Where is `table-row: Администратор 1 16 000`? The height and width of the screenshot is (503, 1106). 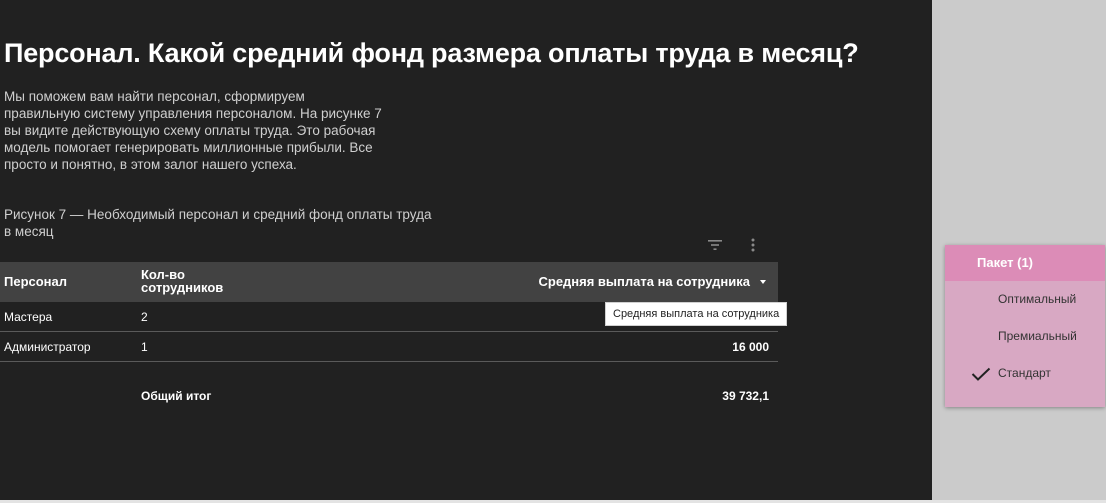
table-row: Администратор 1 16 000 is located at coordinates (389, 347).